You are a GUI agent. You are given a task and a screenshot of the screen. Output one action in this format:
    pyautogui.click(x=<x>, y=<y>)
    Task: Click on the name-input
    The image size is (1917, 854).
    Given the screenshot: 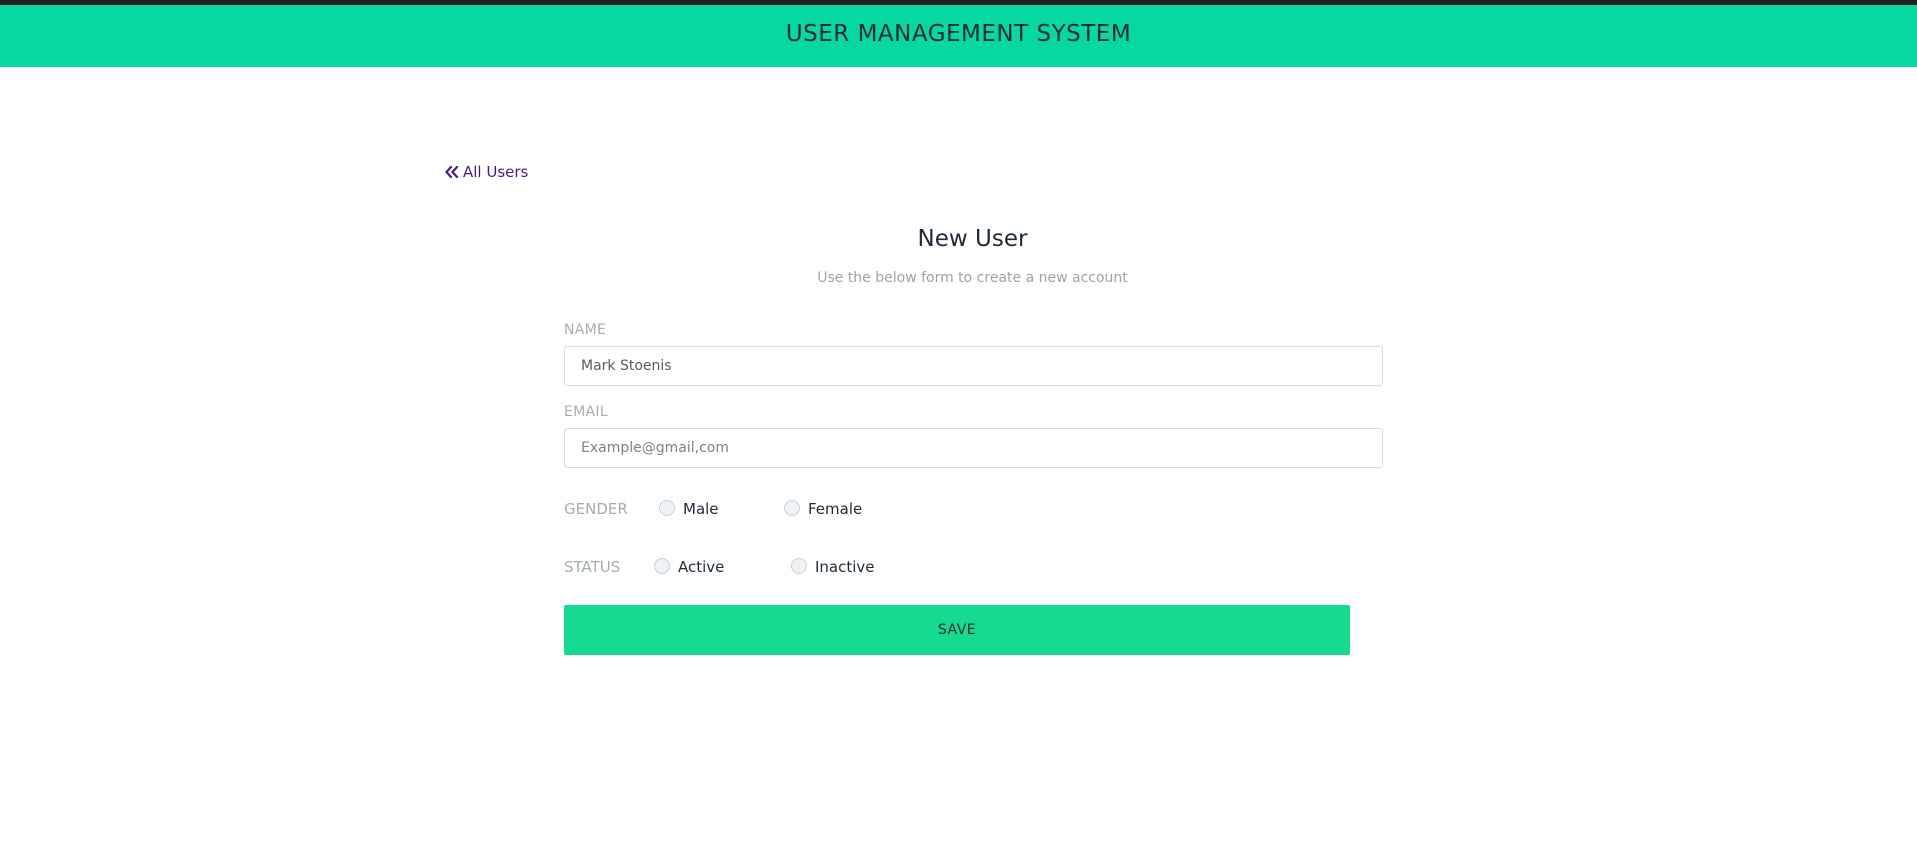 What is the action you would take?
    pyautogui.click(x=973, y=366)
    